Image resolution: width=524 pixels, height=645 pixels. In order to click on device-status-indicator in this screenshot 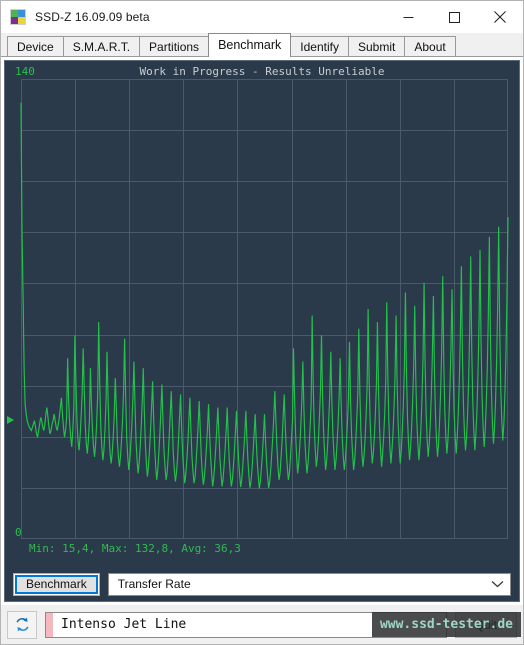, I will do `click(49, 624)`.